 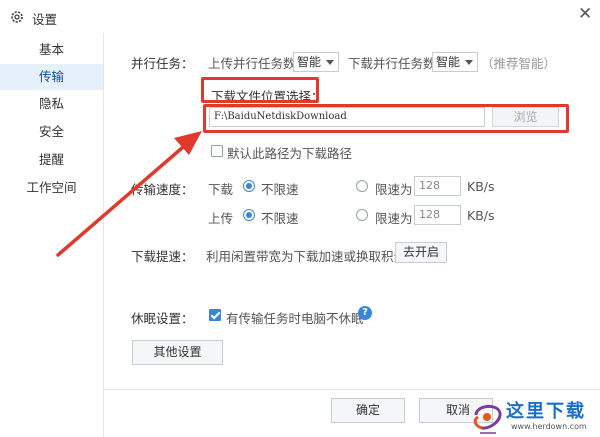 I want to click on watermark-url: www.herdown.com, so click(x=549, y=426).